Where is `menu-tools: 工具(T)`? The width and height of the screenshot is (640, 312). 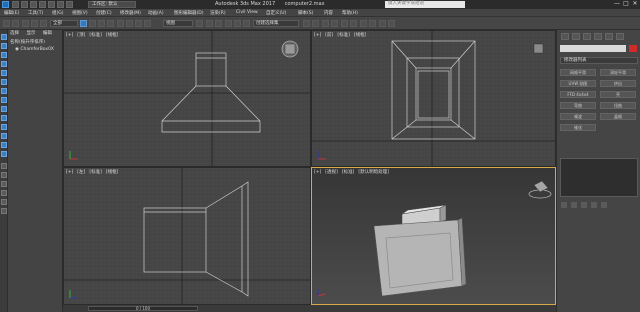
menu-tools: 工具(T) is located at coordinates (35, 13).